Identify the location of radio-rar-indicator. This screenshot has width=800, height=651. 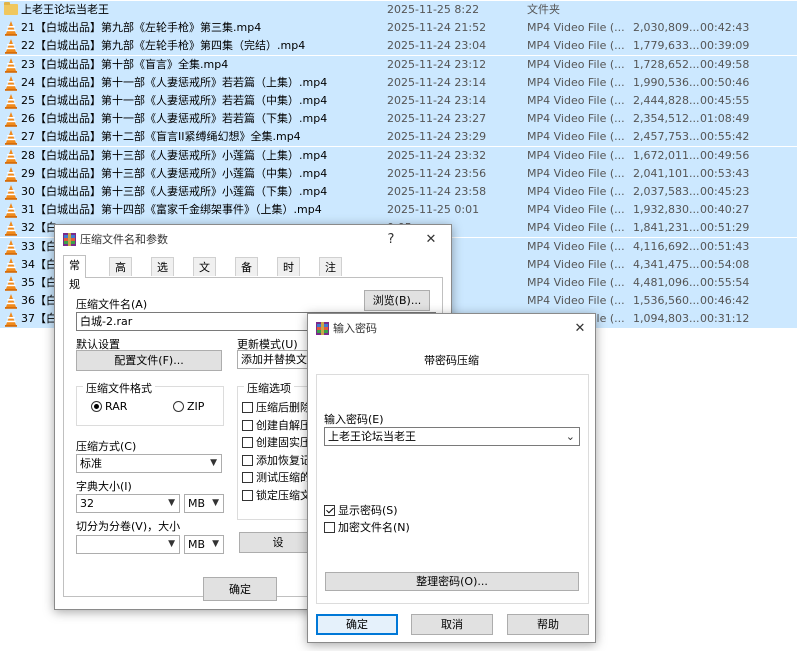
(96, 406).